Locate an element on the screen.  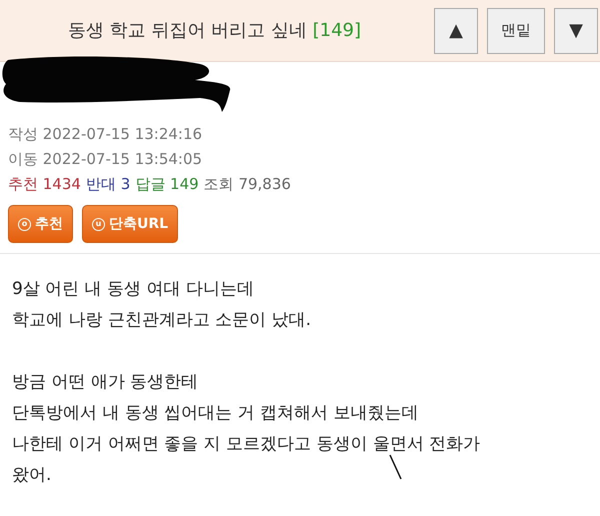
moved-time: 이동 2022-07-15 13:54:05 is located at coordinates (106, 159).